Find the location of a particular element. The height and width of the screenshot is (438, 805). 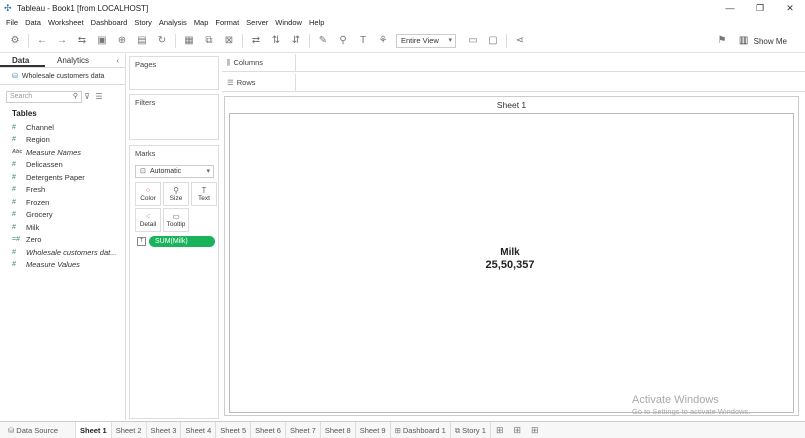

sum-milk-pill: SUM(Milk) is located at coordinates (182, 241).